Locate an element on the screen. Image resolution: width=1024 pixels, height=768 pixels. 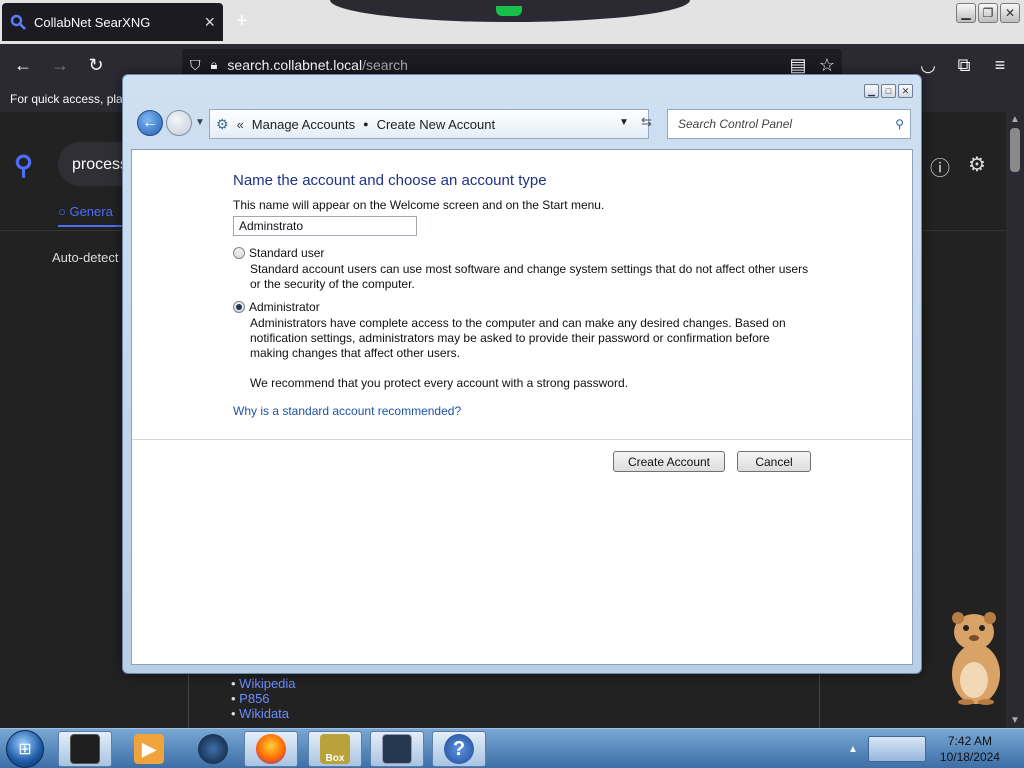
standard-user-radio is located at coordinates (239, 253).